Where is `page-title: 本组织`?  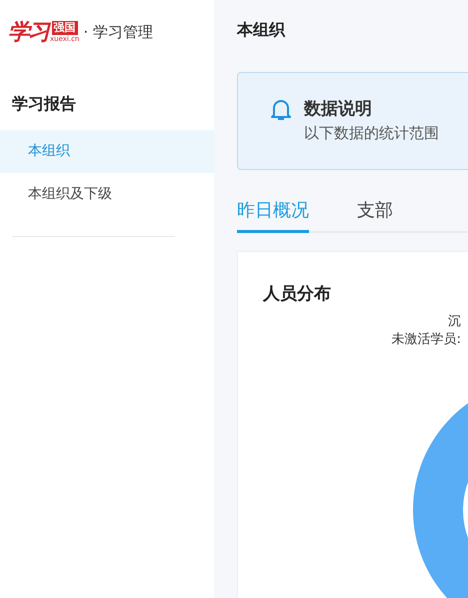 page-title: 本组织 is located at coordinates (261, 30).